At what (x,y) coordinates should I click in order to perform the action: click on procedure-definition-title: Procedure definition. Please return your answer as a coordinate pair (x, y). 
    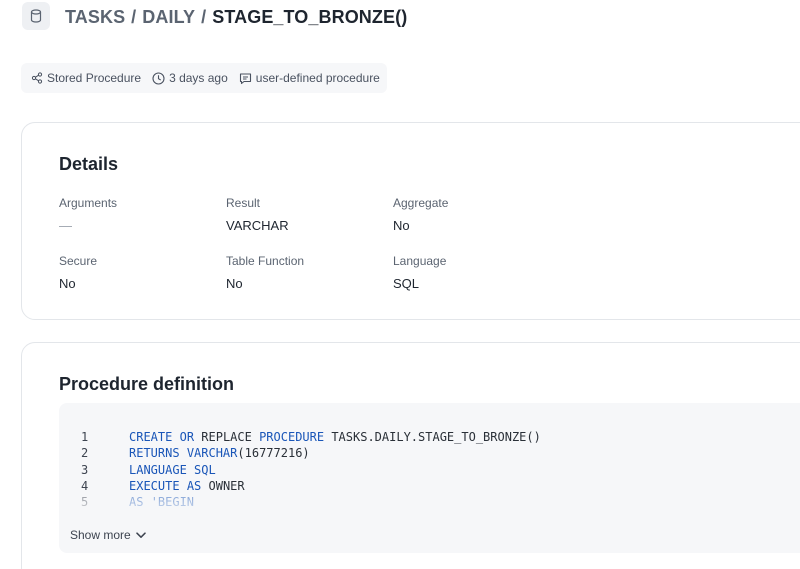
    Looking at the image, I should click on (147, 384).